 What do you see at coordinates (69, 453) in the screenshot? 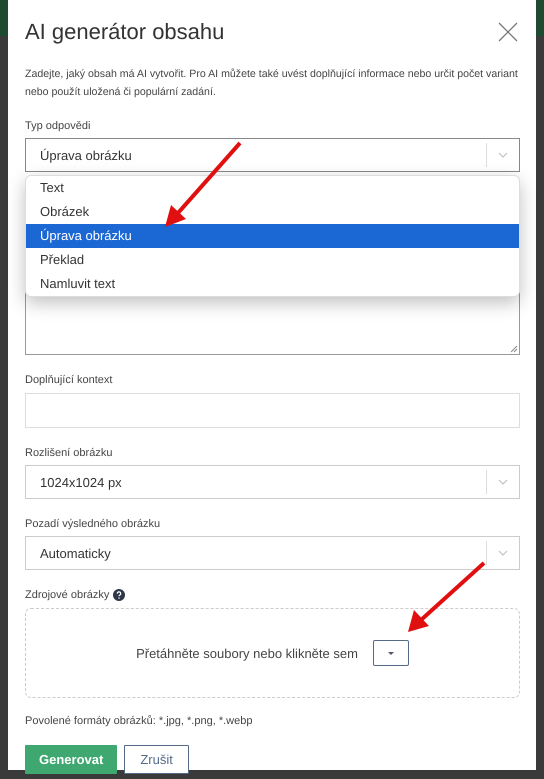
I see `field-label: Rozlišení obrázku` at bounding box center [69, 453].